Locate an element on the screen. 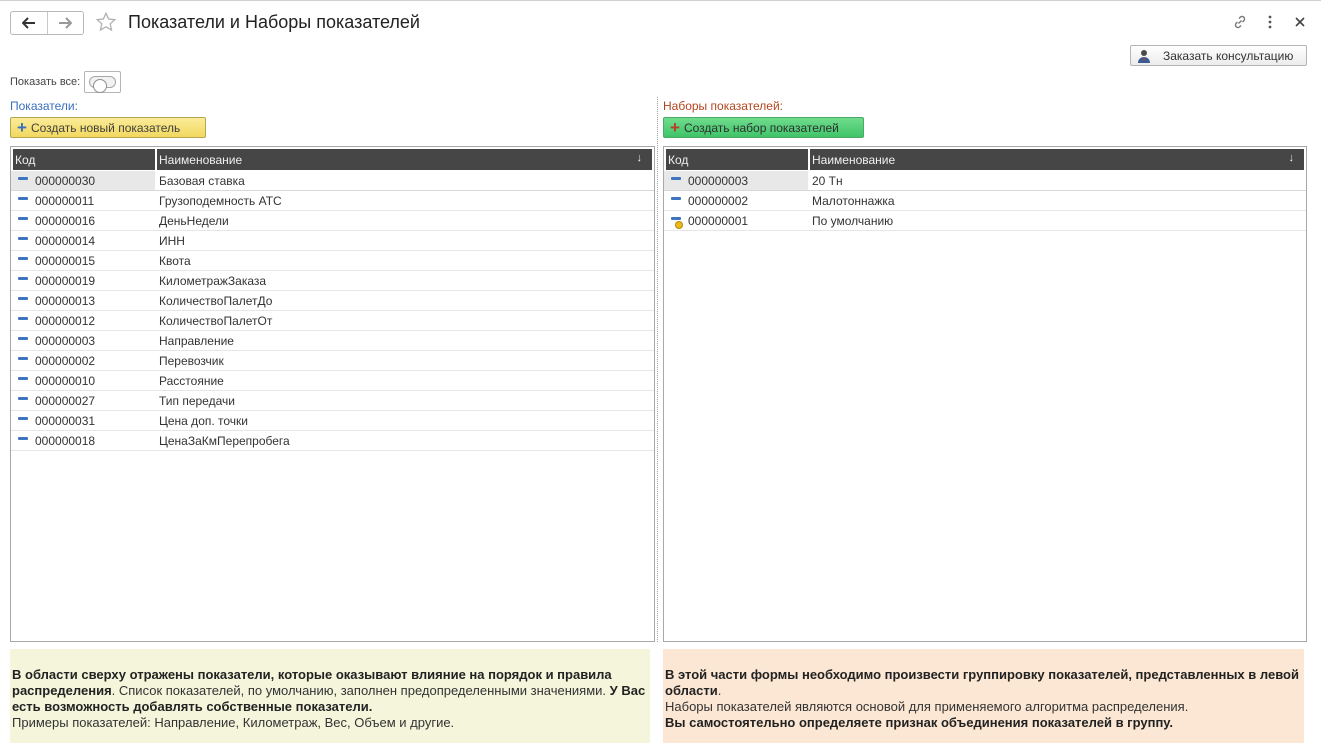  row-name: КилометражЗаказа is located at coordinates (213, 280).